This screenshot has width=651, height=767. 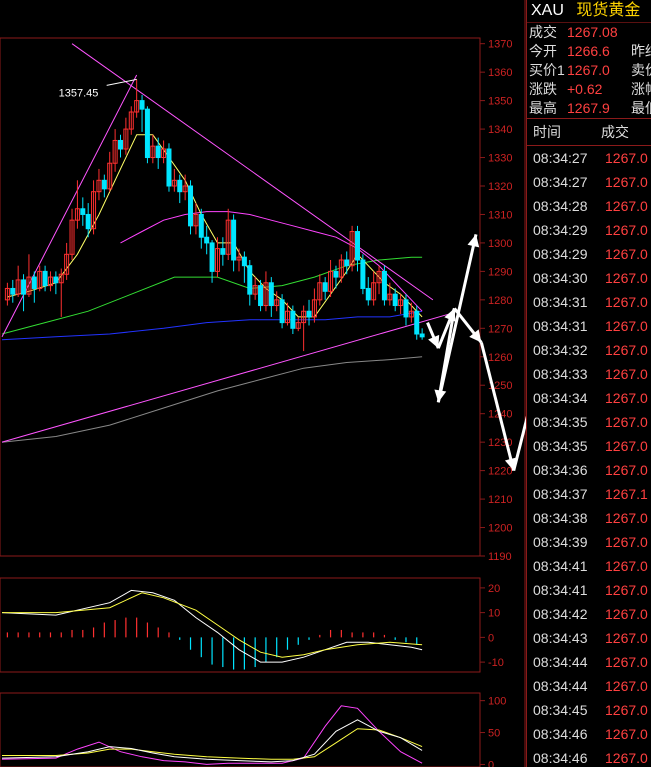 What do you see at coordinates (588, 51) in the screenshot?
I see `quote-value: 1266.6` at bounding box center [588, 51].